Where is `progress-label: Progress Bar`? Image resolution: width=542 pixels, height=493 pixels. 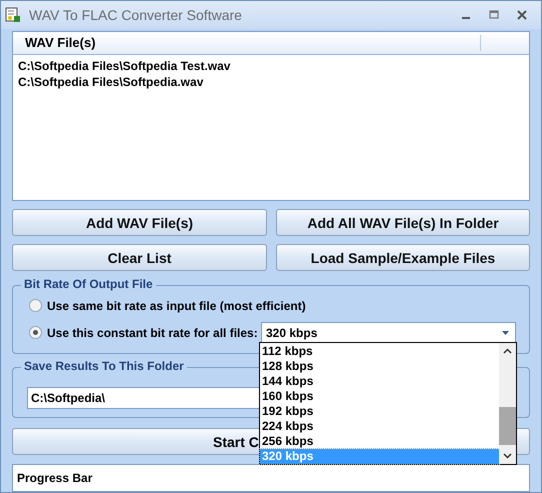 progress-label: Progress Bar is located at coordinates (54, 478).